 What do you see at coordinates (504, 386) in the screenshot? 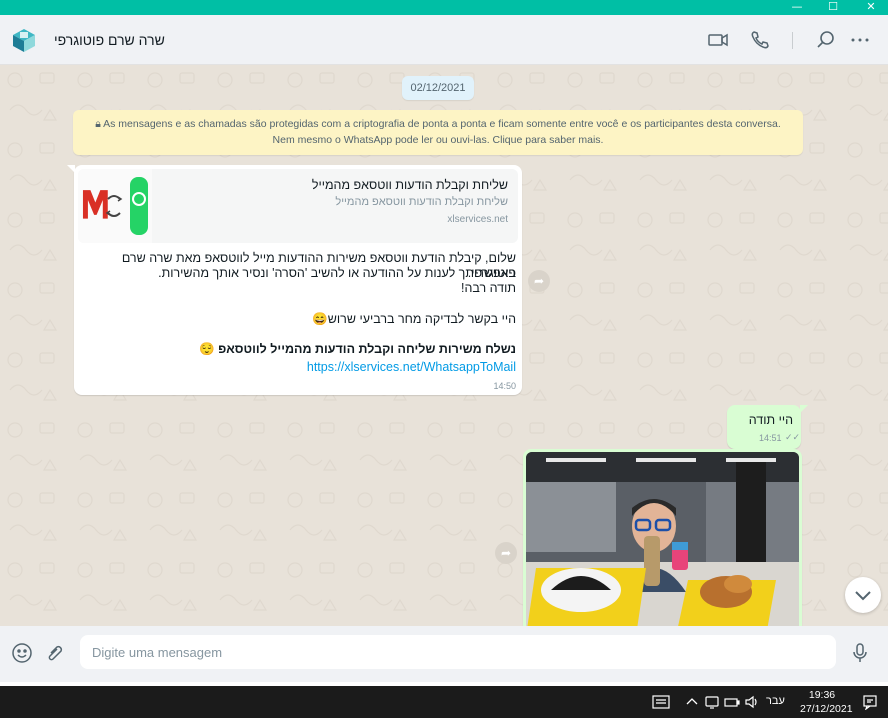
I see `message-time: 14:50` at bounding box center [504, 386].